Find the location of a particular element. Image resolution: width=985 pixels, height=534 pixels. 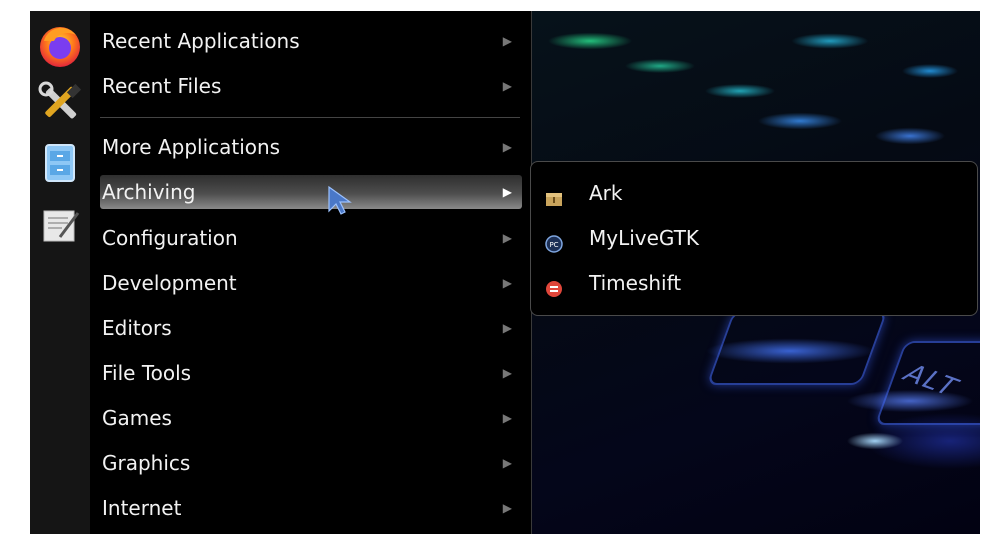

archiving-submenu: Ark PC MyLiveGTK Timeshift is located at coordinates (754, 238).